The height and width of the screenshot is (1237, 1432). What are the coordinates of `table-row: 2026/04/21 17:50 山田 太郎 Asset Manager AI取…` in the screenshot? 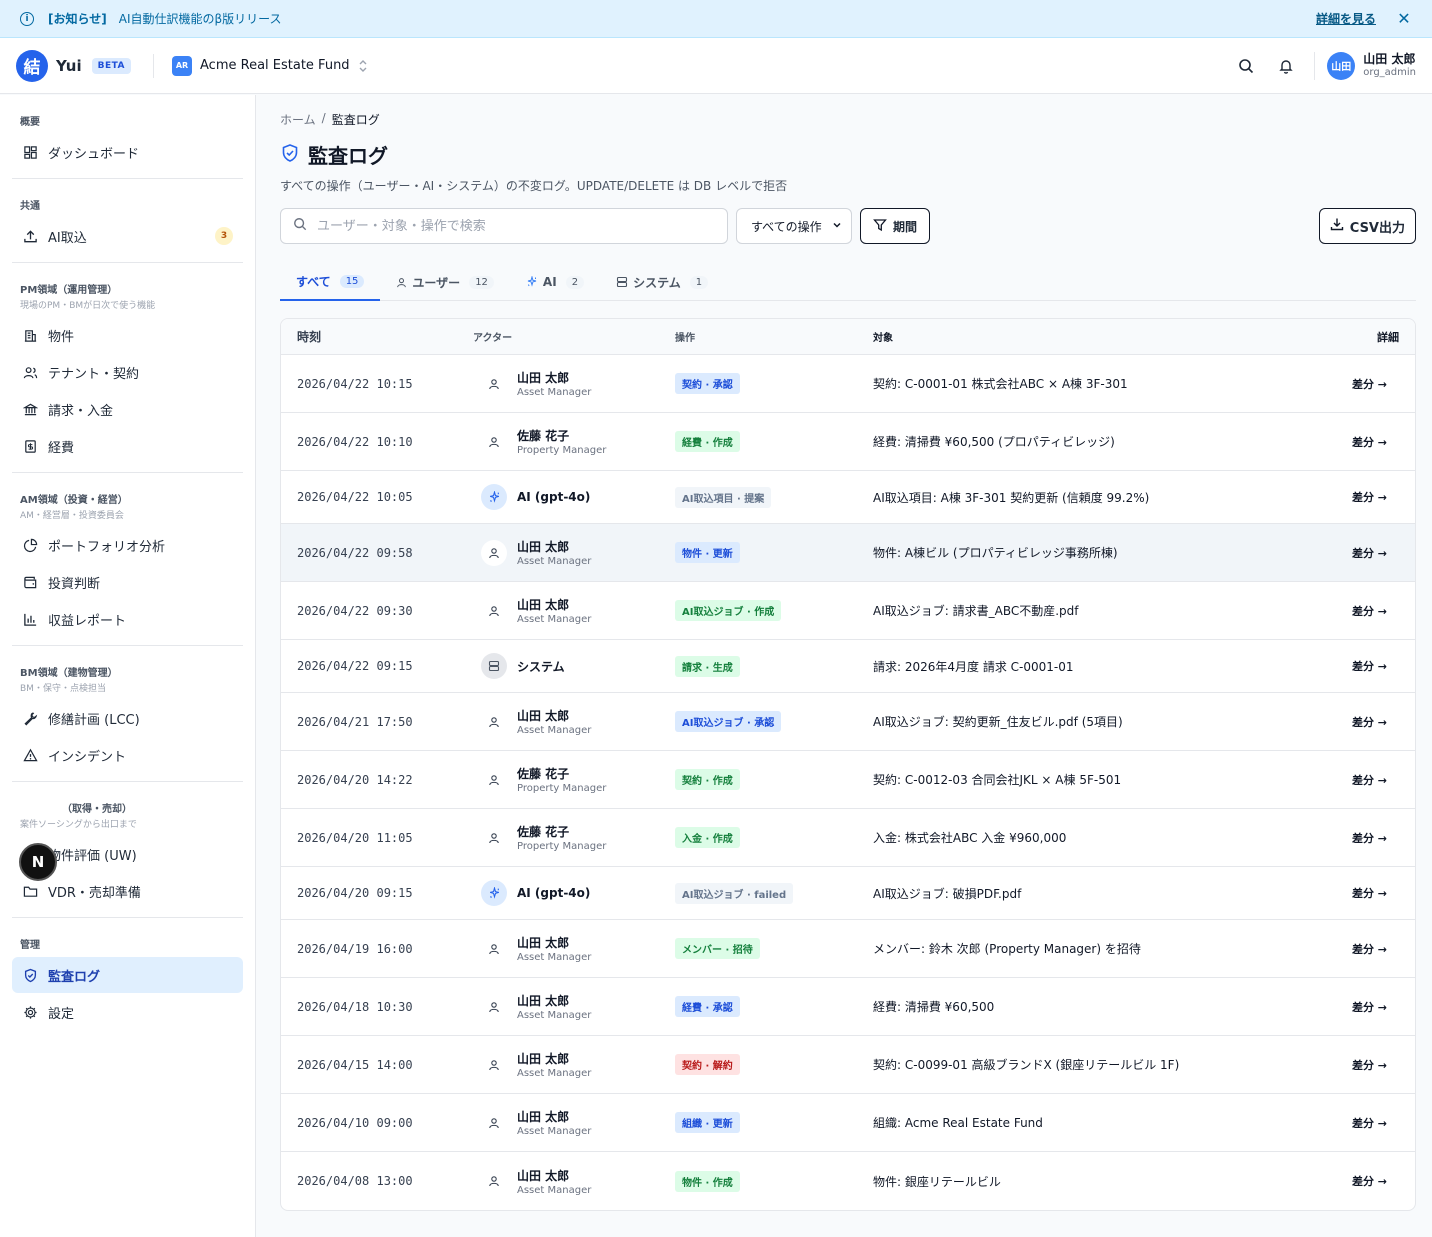 It's located at (848, 722).